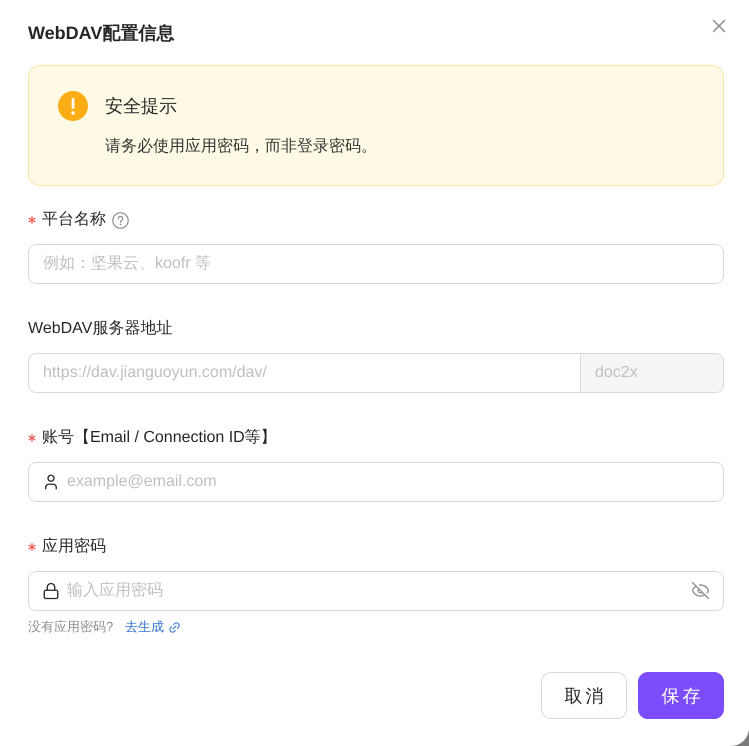 The image size is (749, 746). I want to click on save-button: 保存, so click(681, 695).